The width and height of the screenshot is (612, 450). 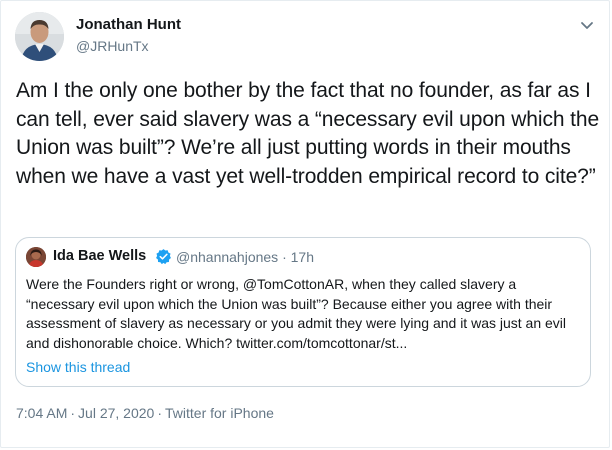 What do you see at coordinates (42, 413) in the screenshot?
I see `tweet-time: 7:04 AM` at bounding box center [42, 413].